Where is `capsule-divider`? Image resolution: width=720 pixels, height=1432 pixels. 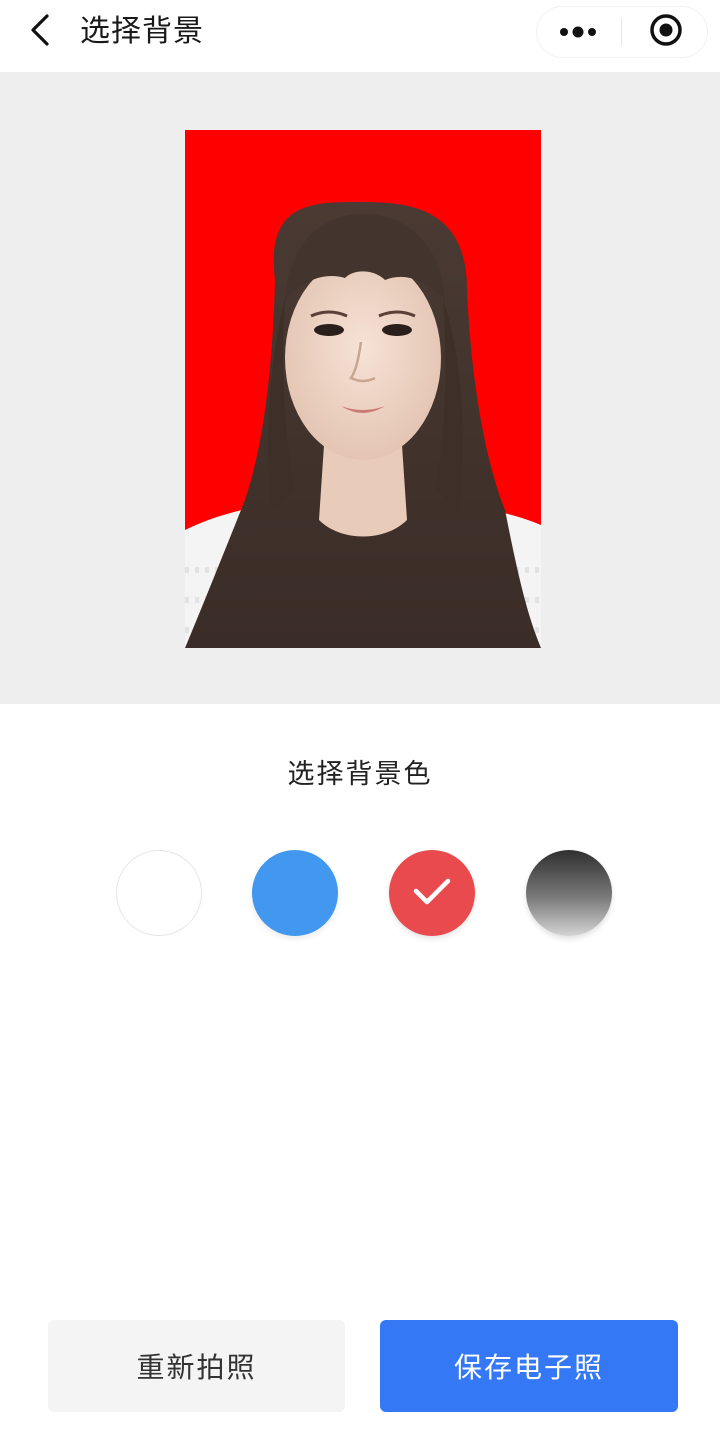 capsule-divider is located at coordinates (621, 32).